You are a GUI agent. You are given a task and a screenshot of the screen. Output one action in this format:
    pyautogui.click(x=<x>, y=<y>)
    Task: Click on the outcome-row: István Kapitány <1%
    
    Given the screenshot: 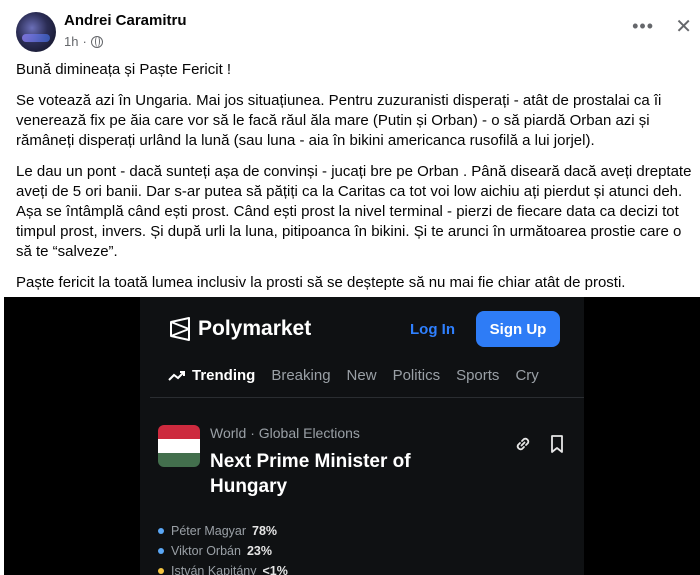 What is the action you would take?
    pyautogui.click(x=223, y=568)
    